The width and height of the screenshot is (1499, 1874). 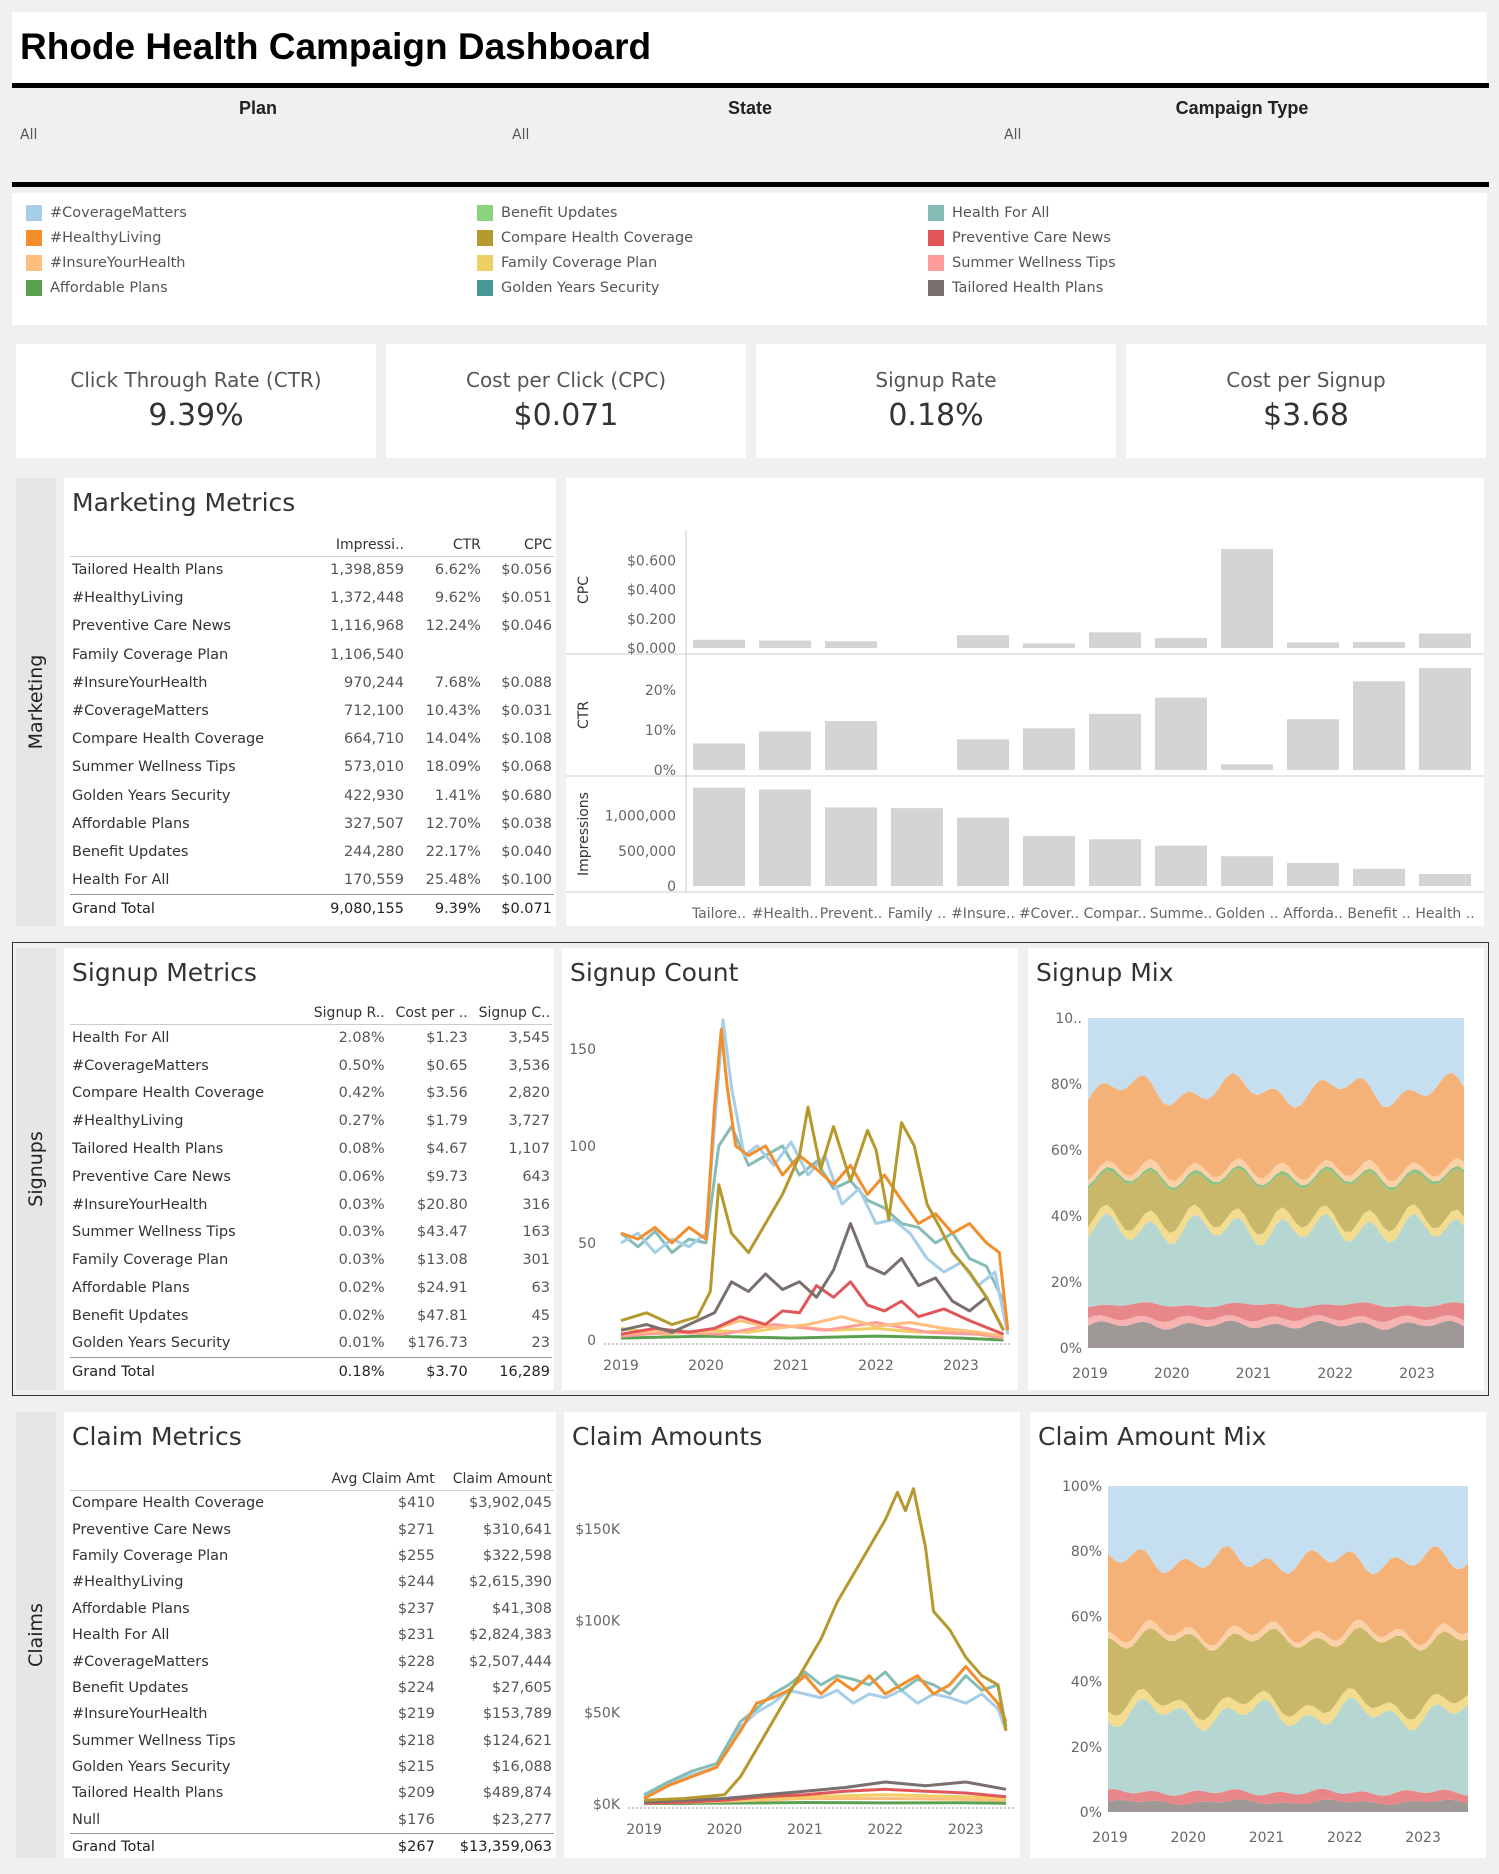 What do you see at coordinates (1265, 1662) in the screenshot?
I see `claim-mix-chart: 100% 80% 60% 40% 20% 0% 2019 2020 2021 2022 2023` at bounding box center [1265, 1662].